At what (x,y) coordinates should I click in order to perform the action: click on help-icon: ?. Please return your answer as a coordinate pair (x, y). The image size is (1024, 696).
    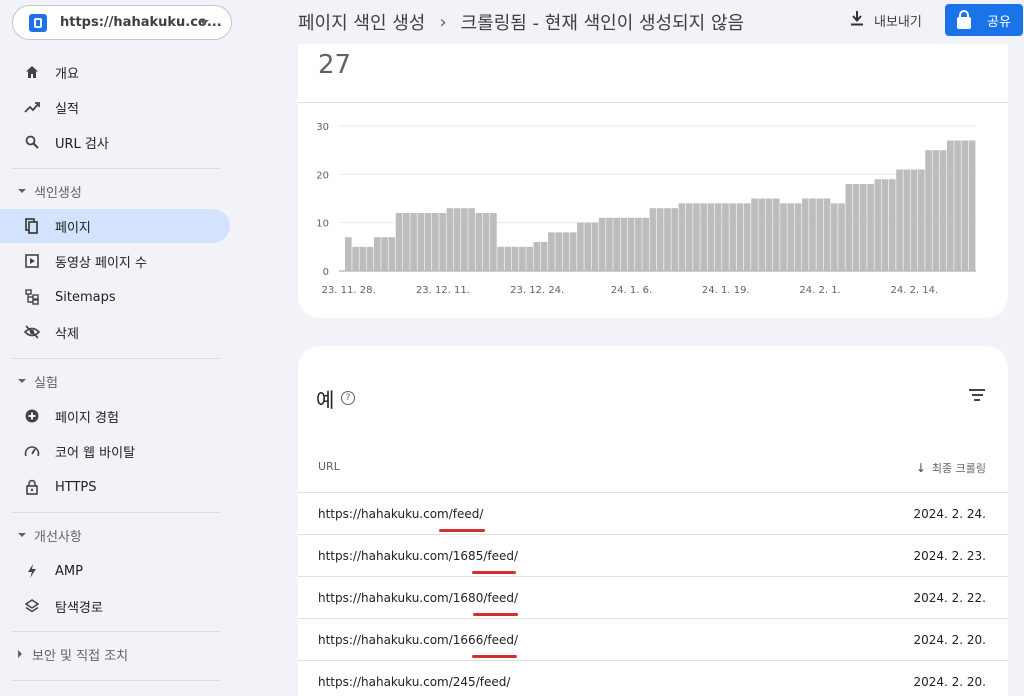
    Looking at the image, I should click on (348, 398).